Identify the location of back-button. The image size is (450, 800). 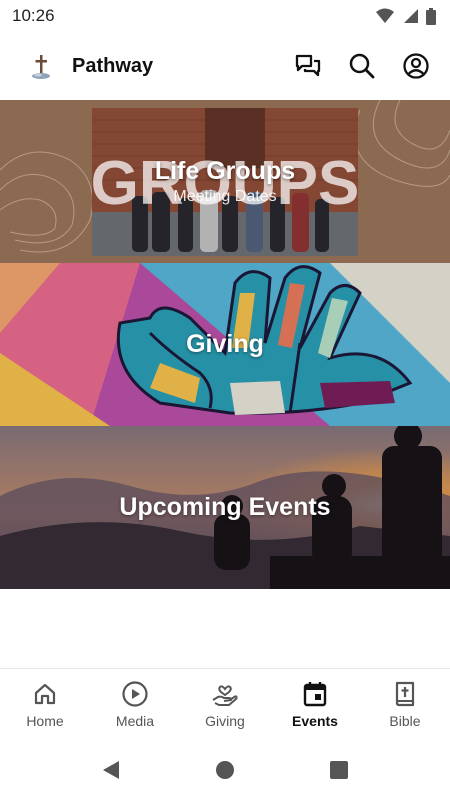
(111, 770).